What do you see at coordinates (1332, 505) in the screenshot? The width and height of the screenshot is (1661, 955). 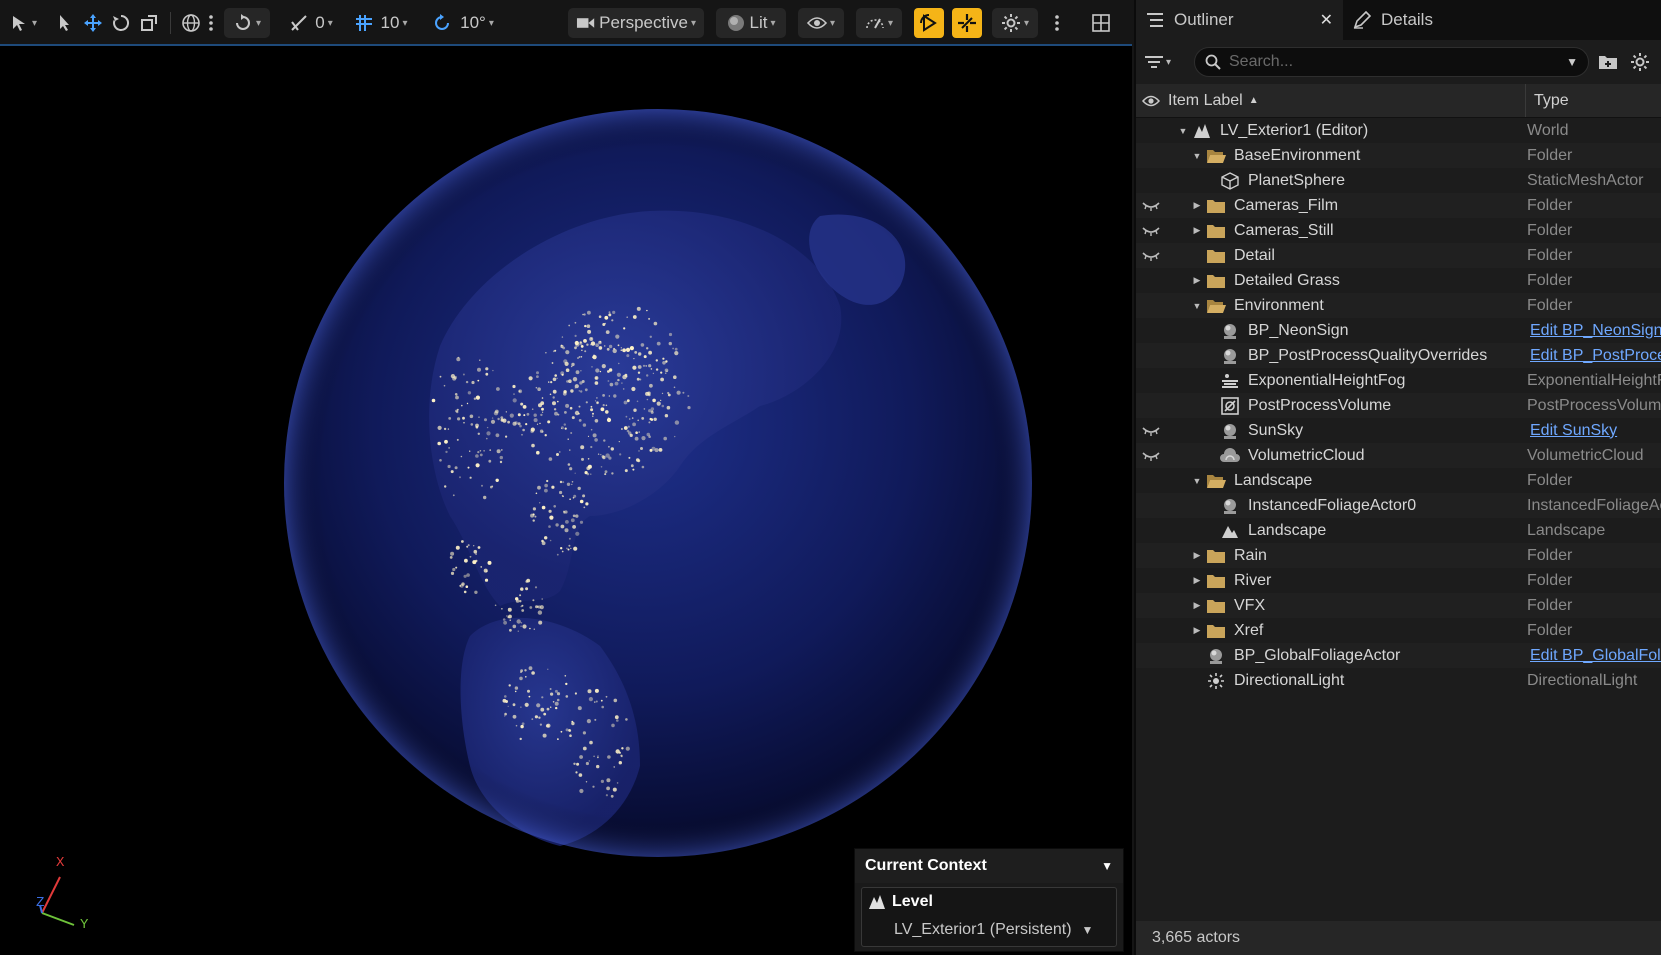 I see `outliner-row-label: InstancedFoliageActor0` at bounding box center [1332, 505].